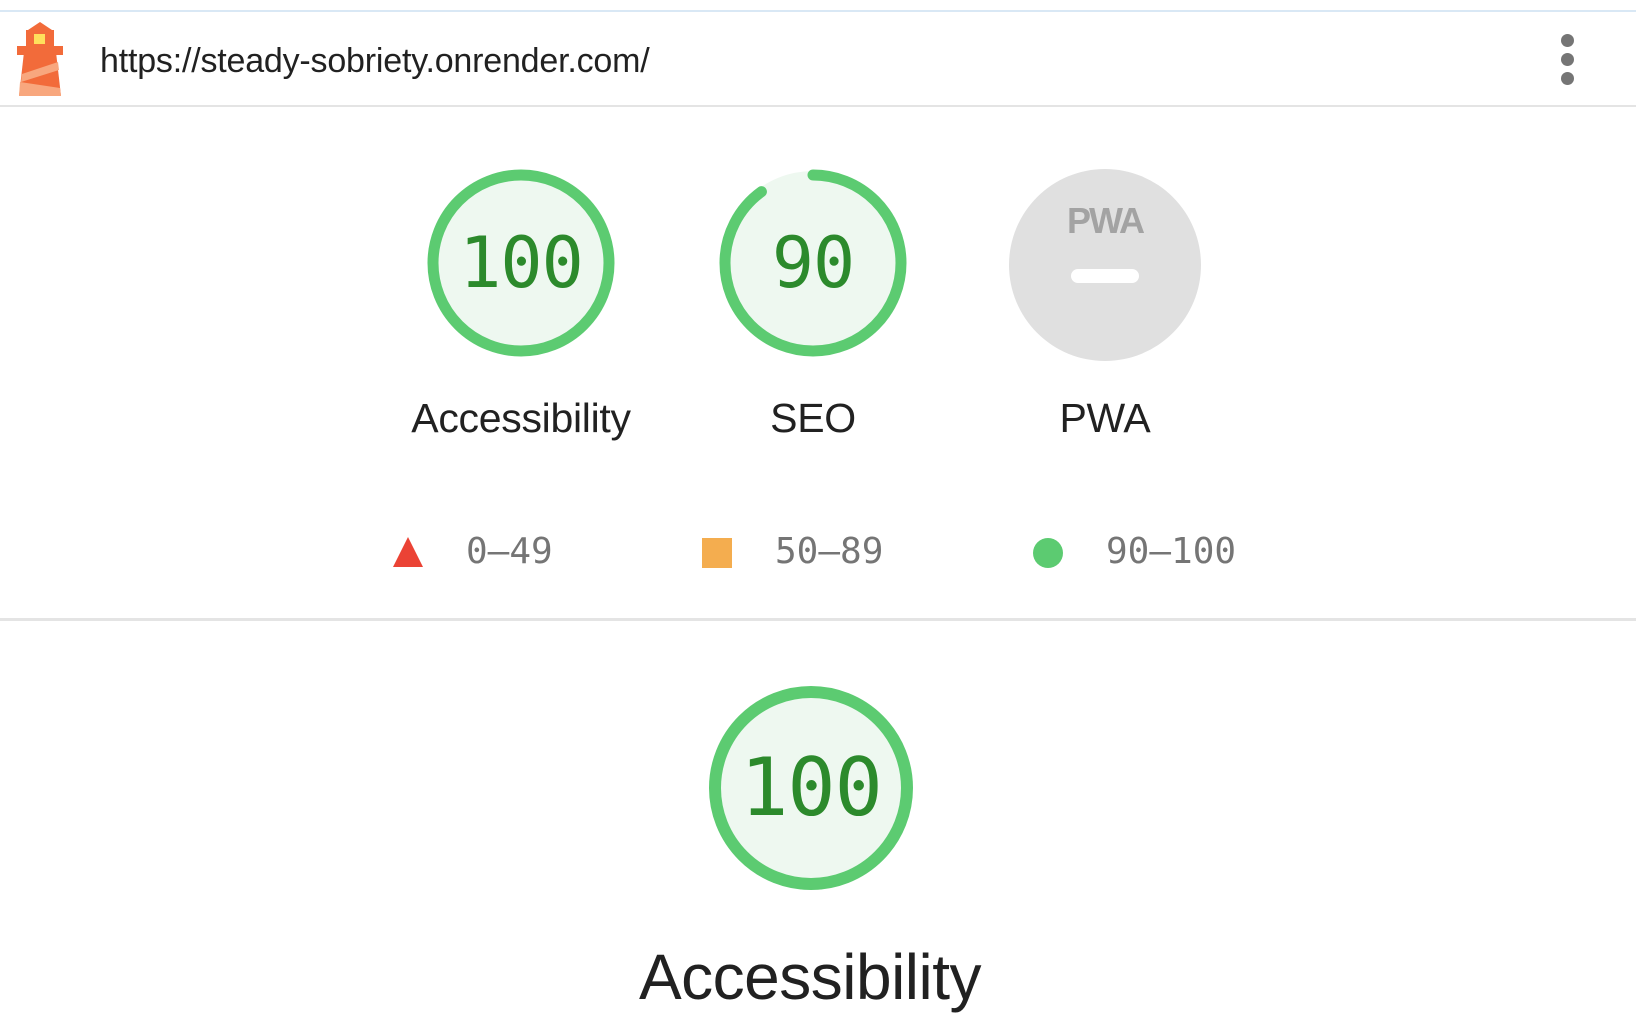  Describe the element at coordinates (521, 418) in the screenshot. I see `gauge-label: Accessibility` at that location.